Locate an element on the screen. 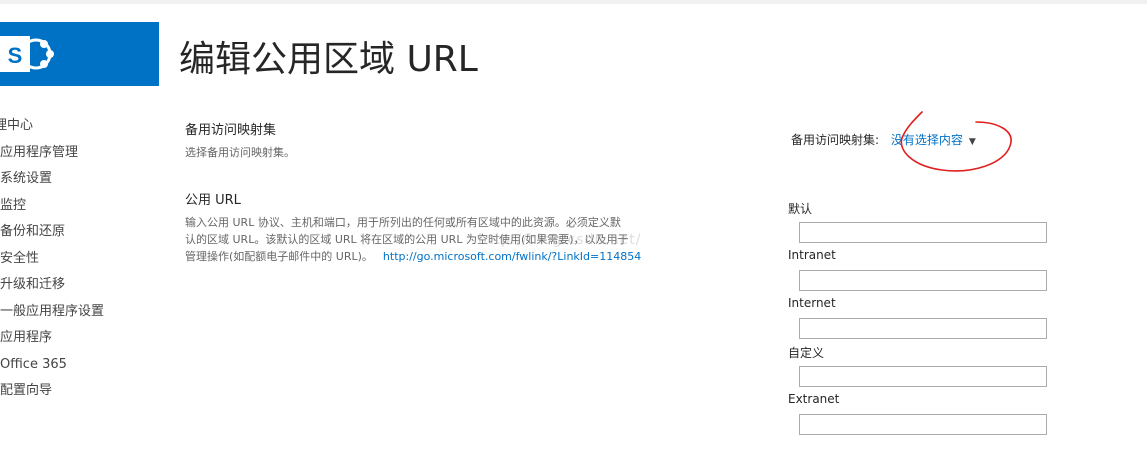 The width and height of the screenshot is (1147, 469). nav-item-system-settings: 系统设置 is located at coordinates (52, 180).